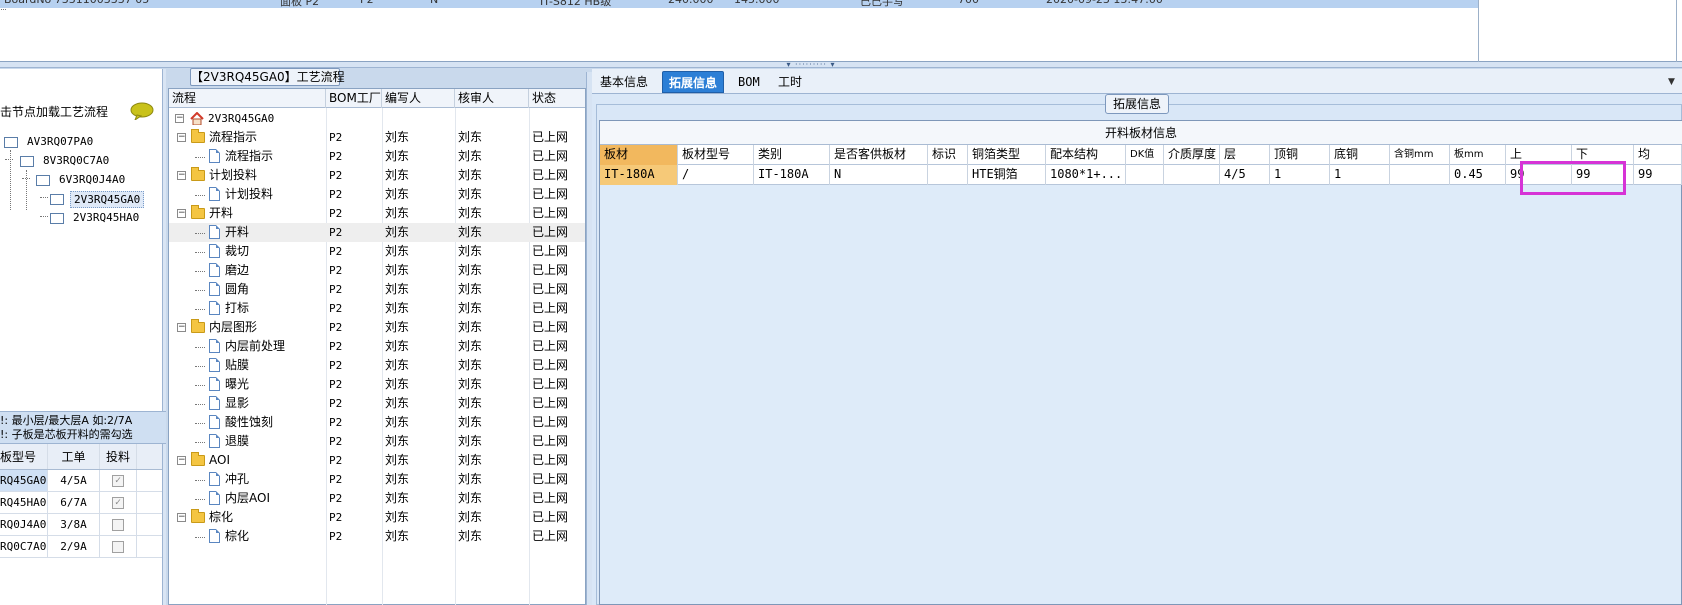 The height and width of the screenshot is (605, 1682). I want to click on col-header-status: 状态, so click(557, 98).